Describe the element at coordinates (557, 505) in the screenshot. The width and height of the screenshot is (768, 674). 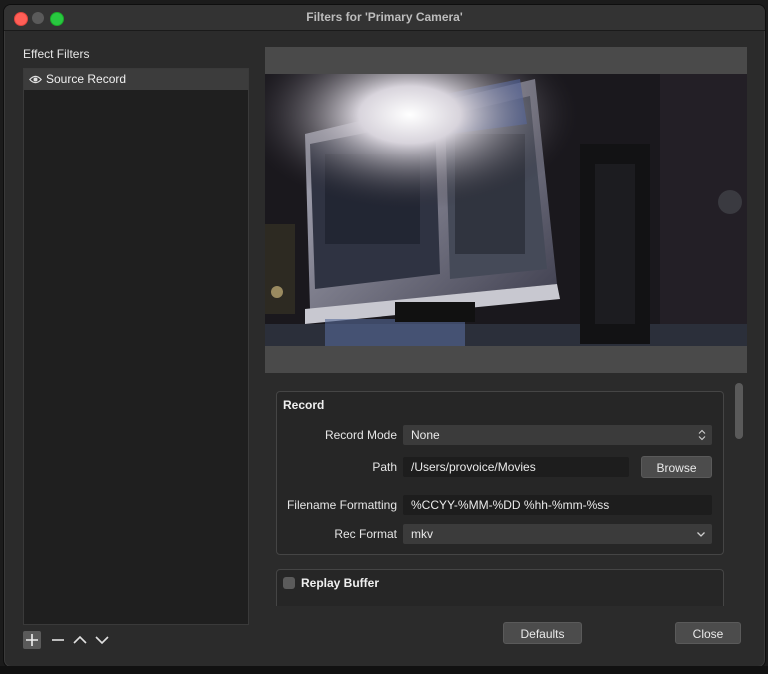
I see `filename-formatting-input: %CCYY-%MM-%DD %hh-%mm-%ss` at that location.